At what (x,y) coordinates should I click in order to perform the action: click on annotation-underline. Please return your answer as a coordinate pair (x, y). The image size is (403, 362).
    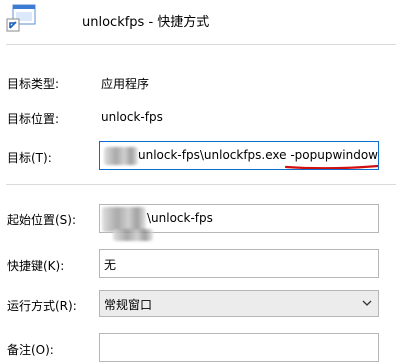
    Looking at the image, I should click on (331, 166).